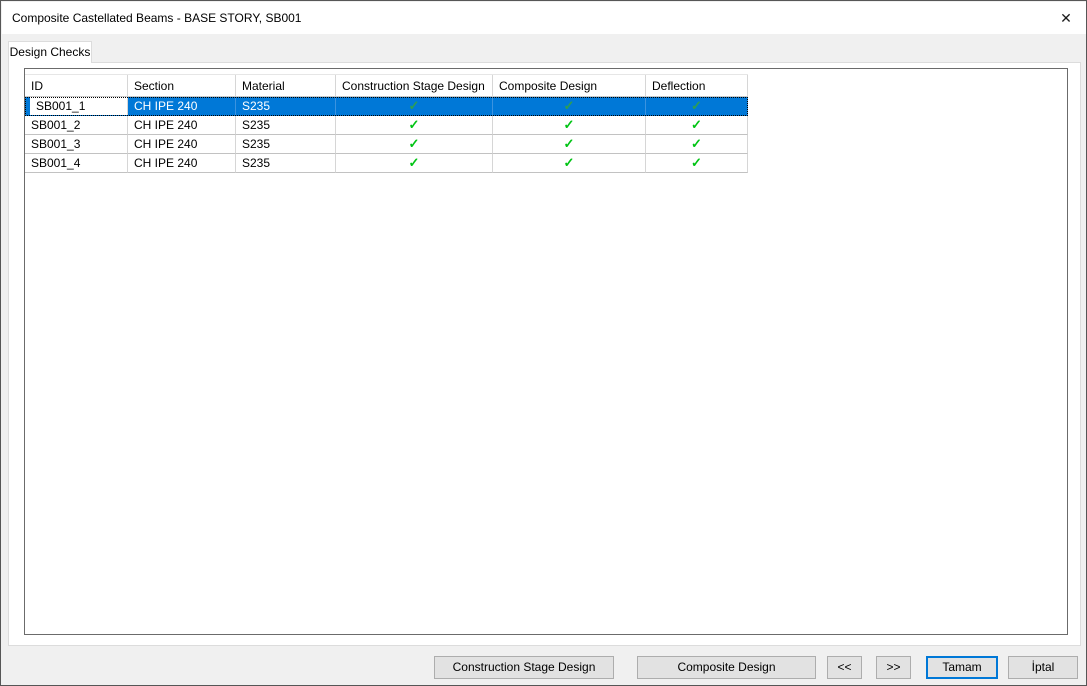 The image size is (1087, 686). What do you see at coordinates (76, 106) in the screenshot?
I see `id-cell: SB001_1` at bounding box center [76, 106].